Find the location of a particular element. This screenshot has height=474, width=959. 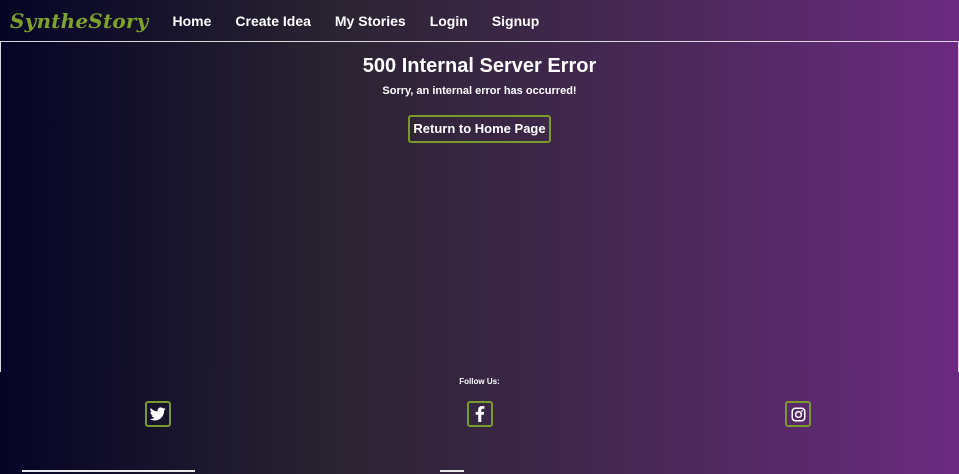

return-home-button: Return to Home Page is located at coordinates (479, 129).